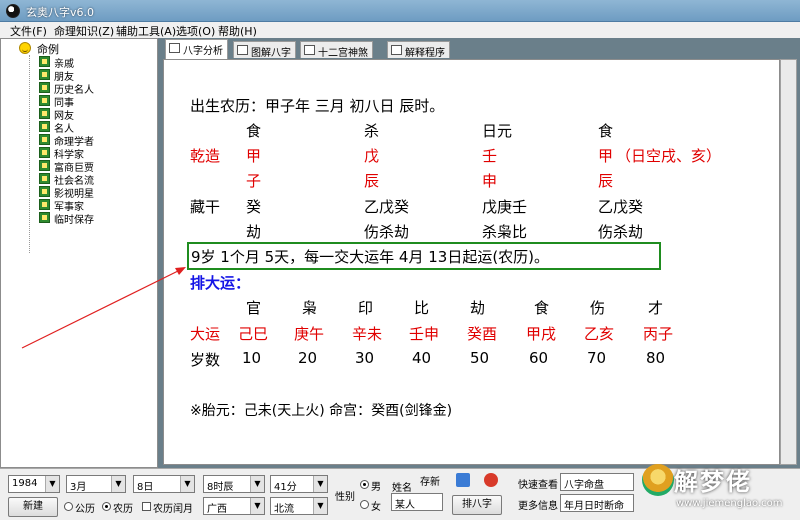 The width and height of the screenshot is (800, 520). What do you see at coordinates (418, 50) in the screenshot?
I see `tab-interpreter: 解释程序` at bounding box center [418, 50].